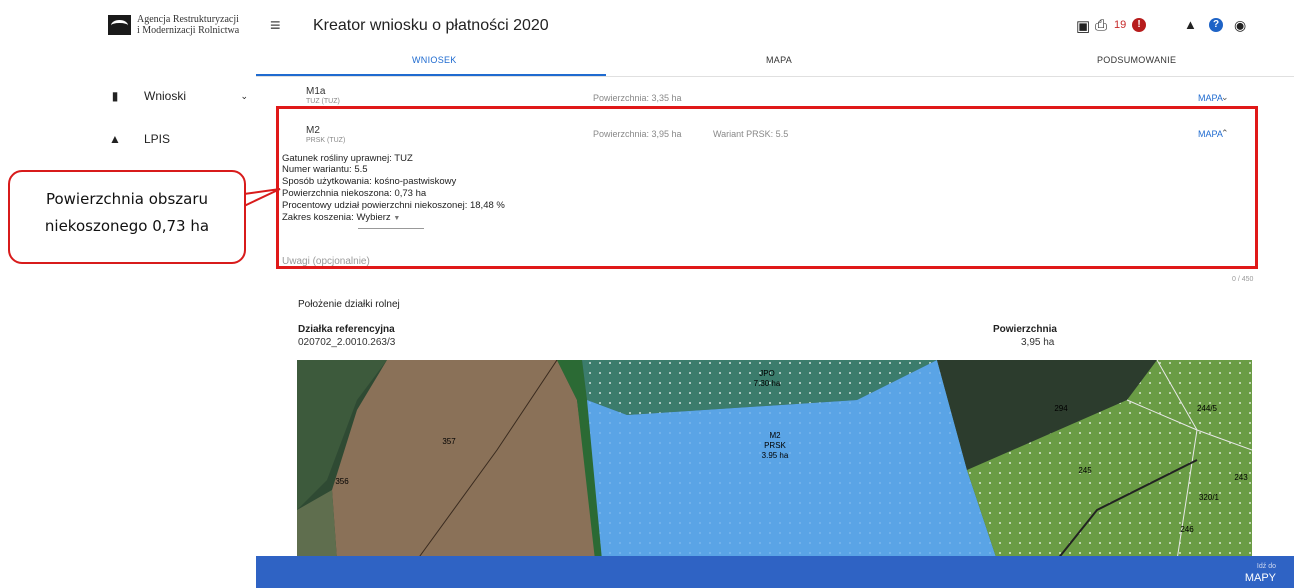 Image resolution: width=1294 pixels, height=588 pixels. I want to click on map-label-294: 294, so click(1061, 408).